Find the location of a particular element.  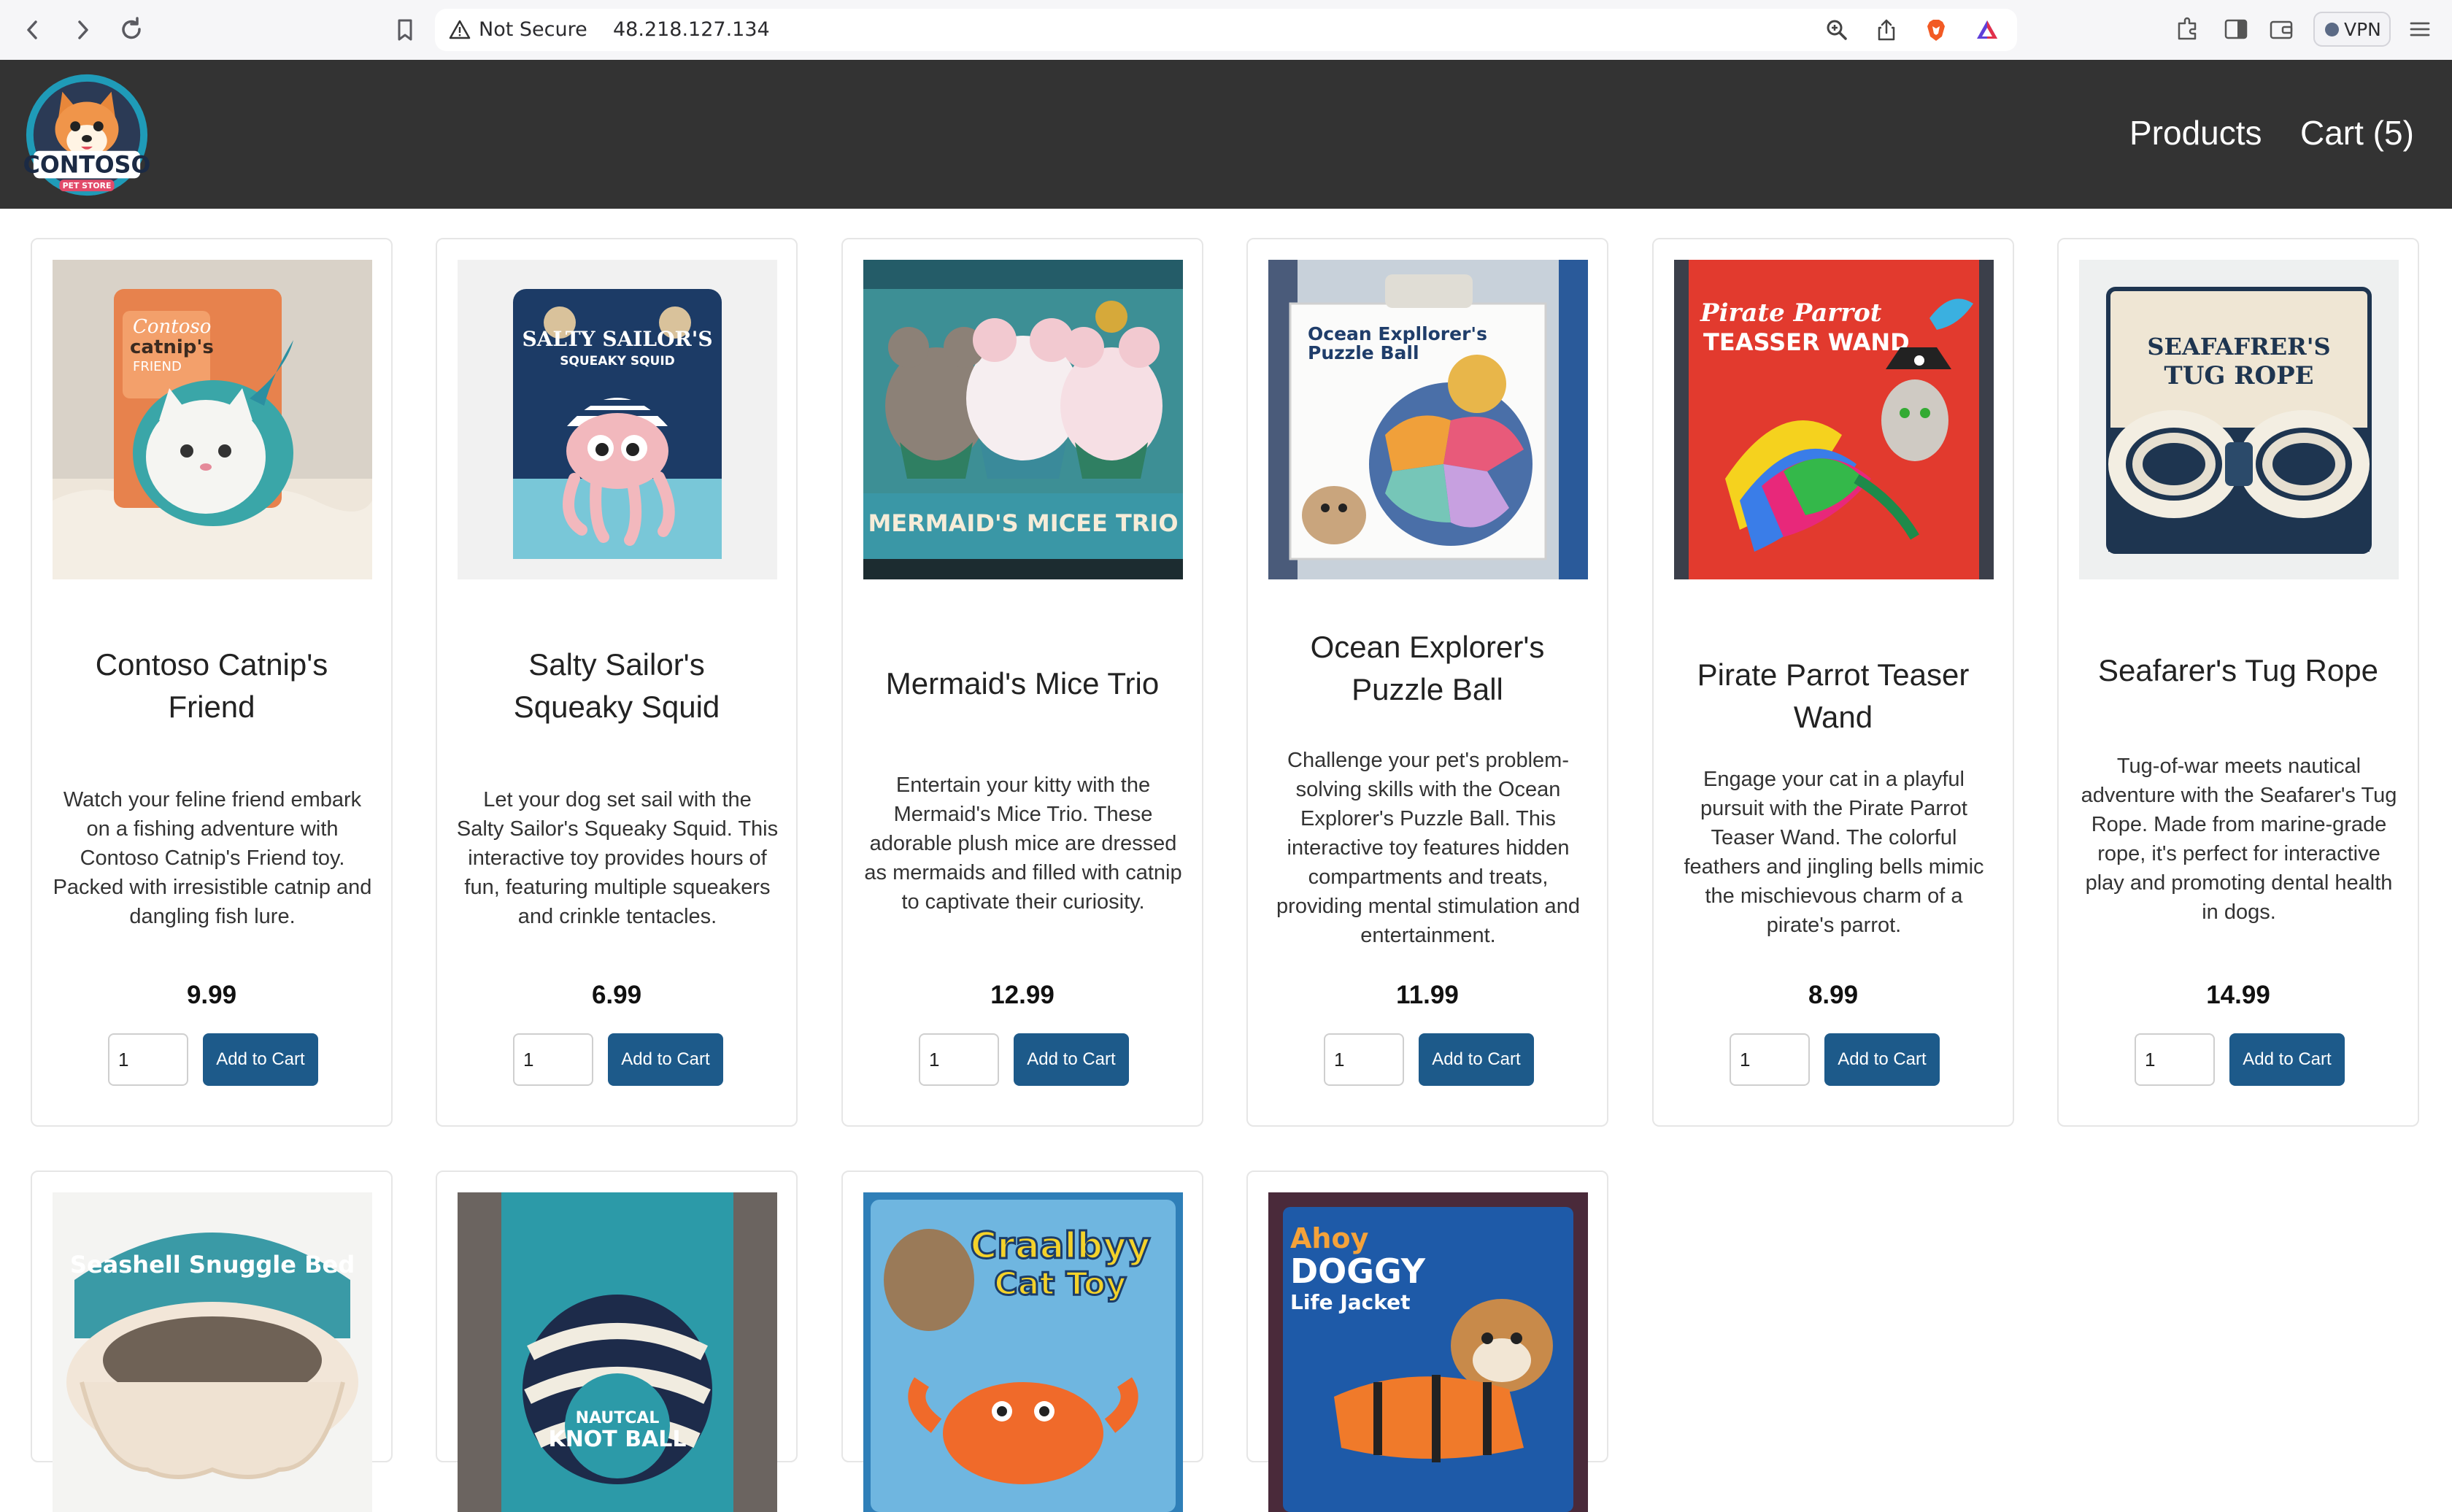

extensions-icon is located at coordinates (2187, 30).